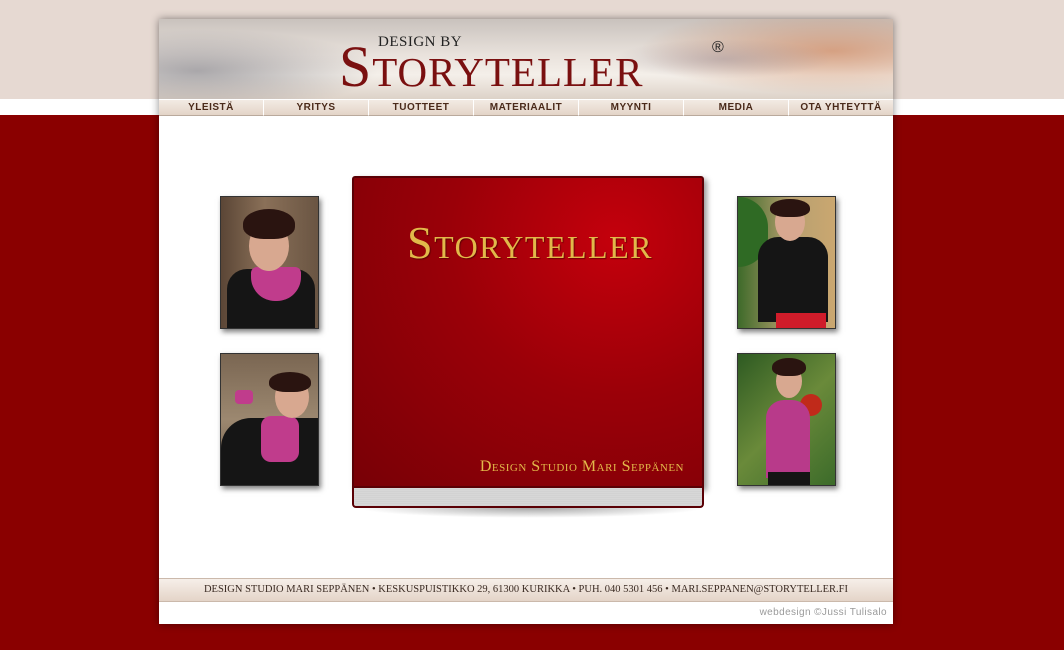 Image resolution: width=1064 pixels, height=650 pixels. Describe the element at coordinates (421, 108) in the screenshot. I see `nav-item-tuotteet: TUOTTEET` at that location.